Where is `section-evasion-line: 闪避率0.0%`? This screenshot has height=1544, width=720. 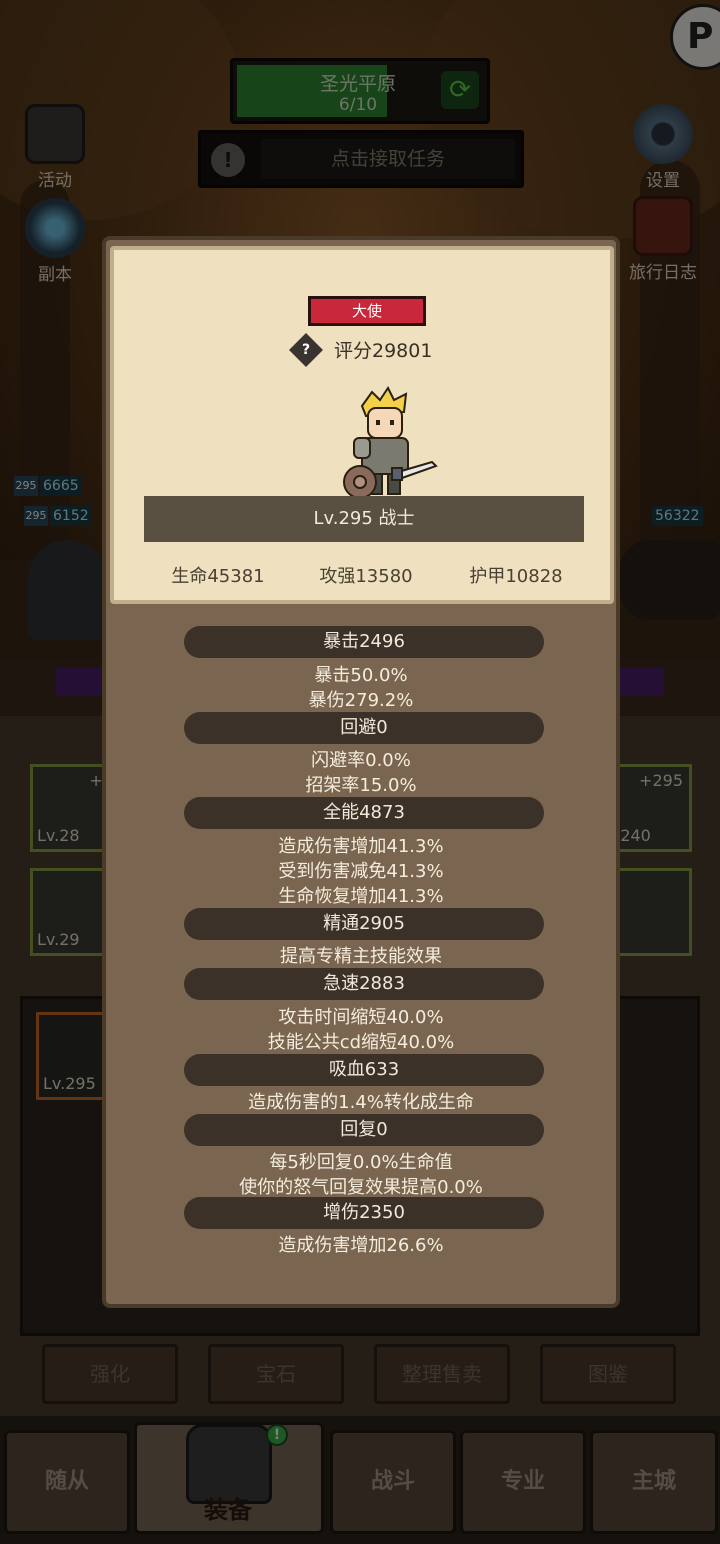
section-evasion-line: 闪避率0.0% is located at coordinates (361, 760).